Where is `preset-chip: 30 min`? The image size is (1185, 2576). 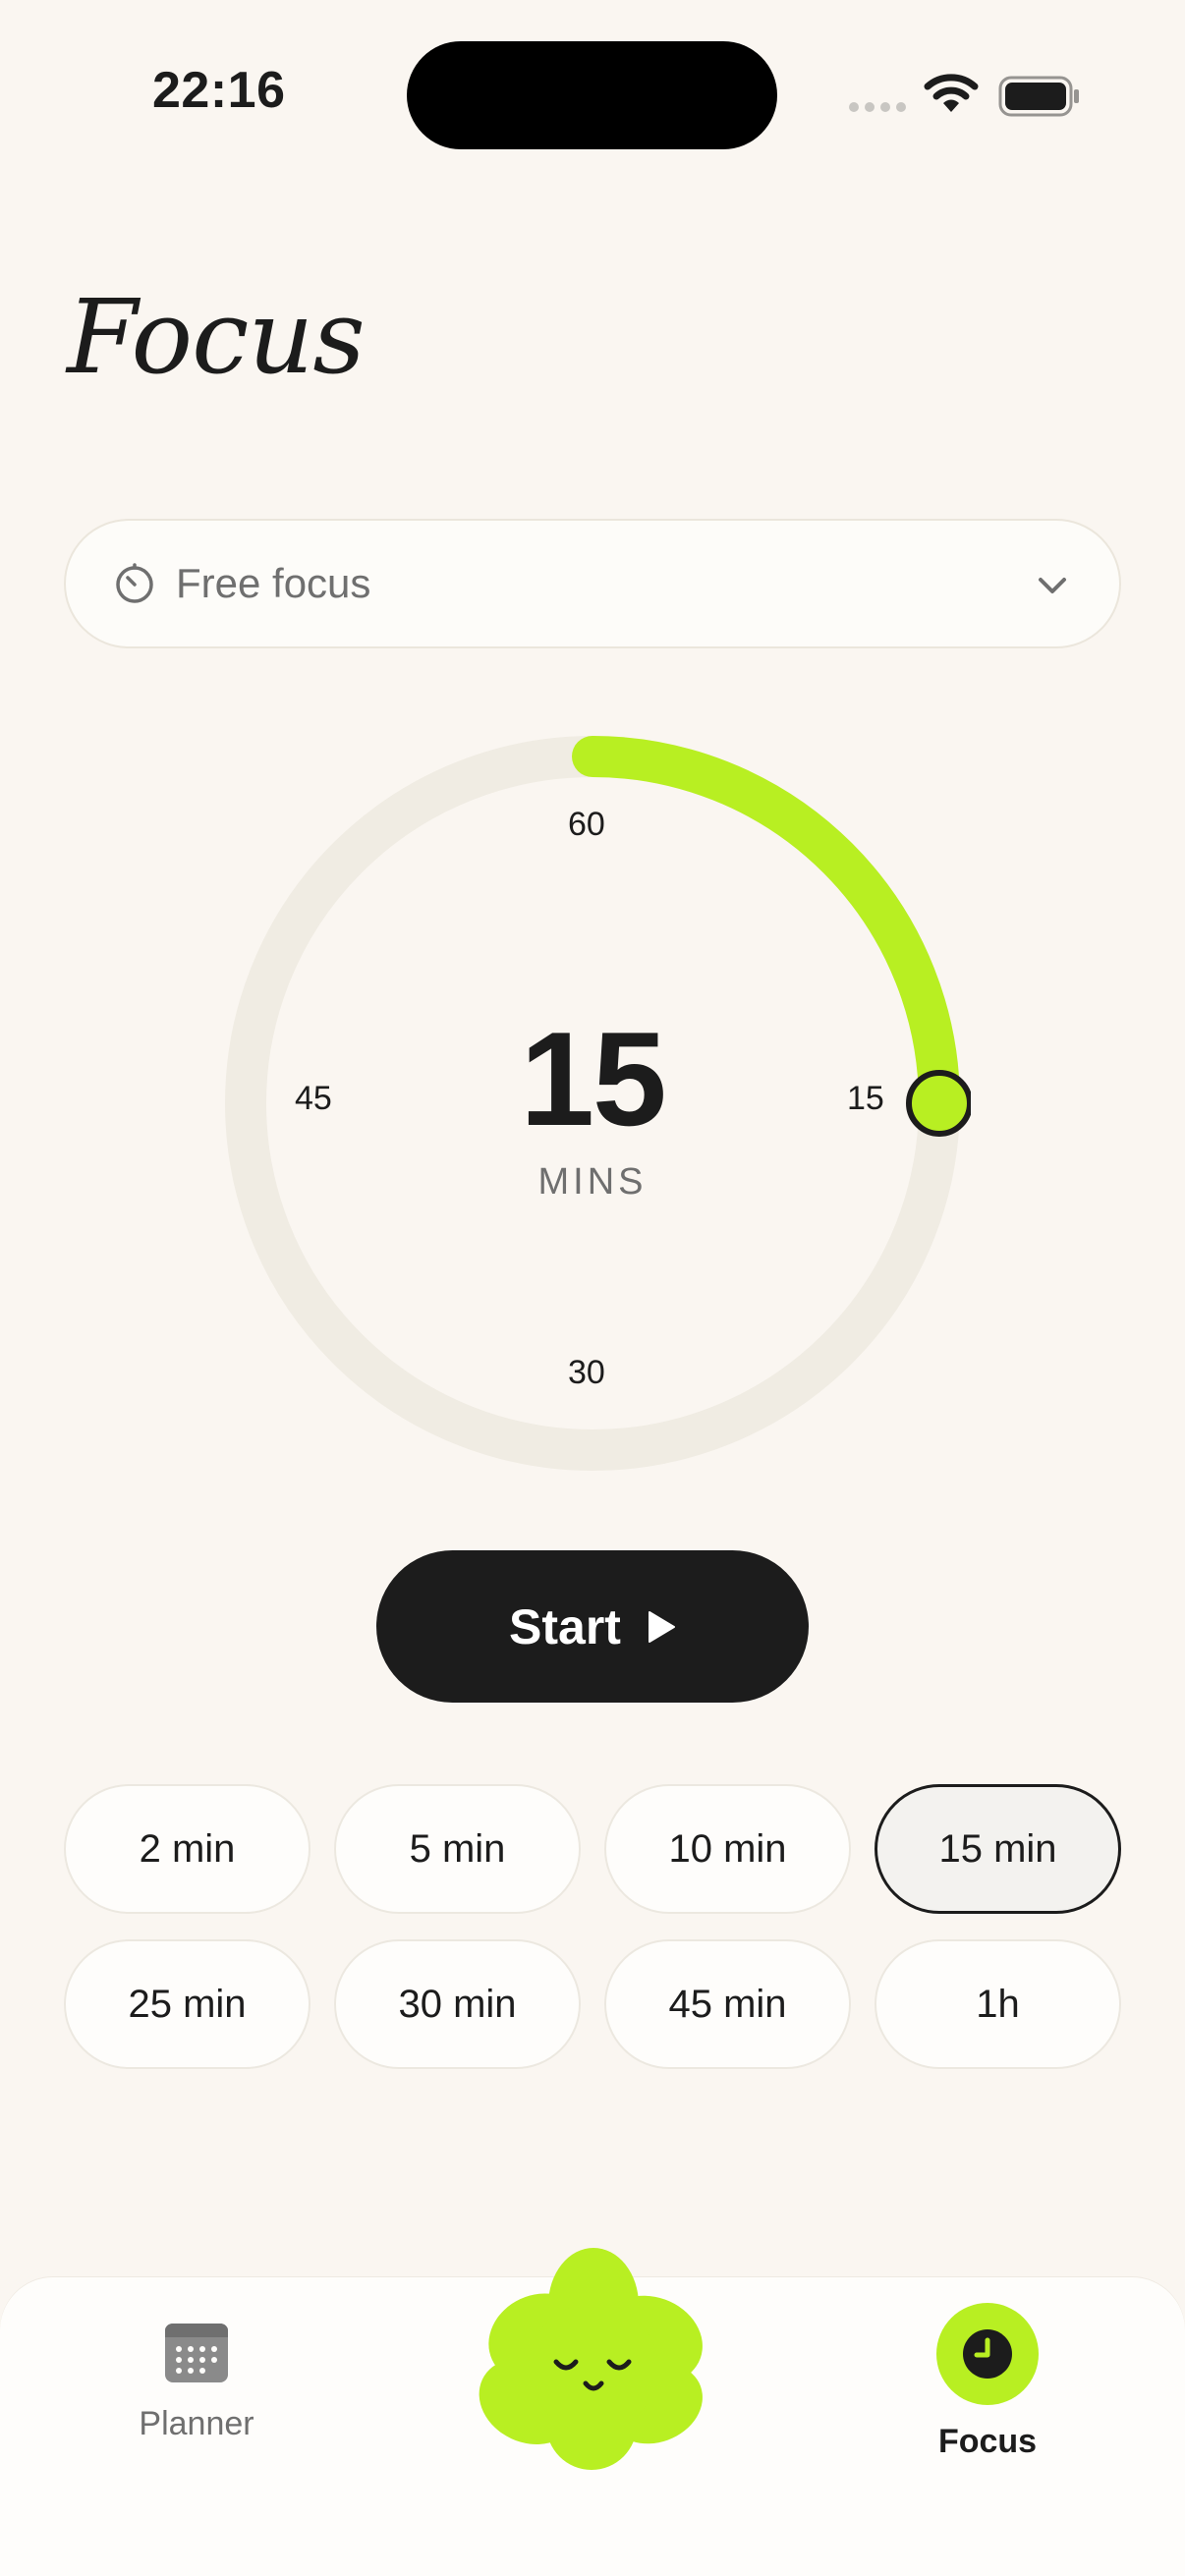 preset-chip: 30 min is located at coordinates (458, 2004).